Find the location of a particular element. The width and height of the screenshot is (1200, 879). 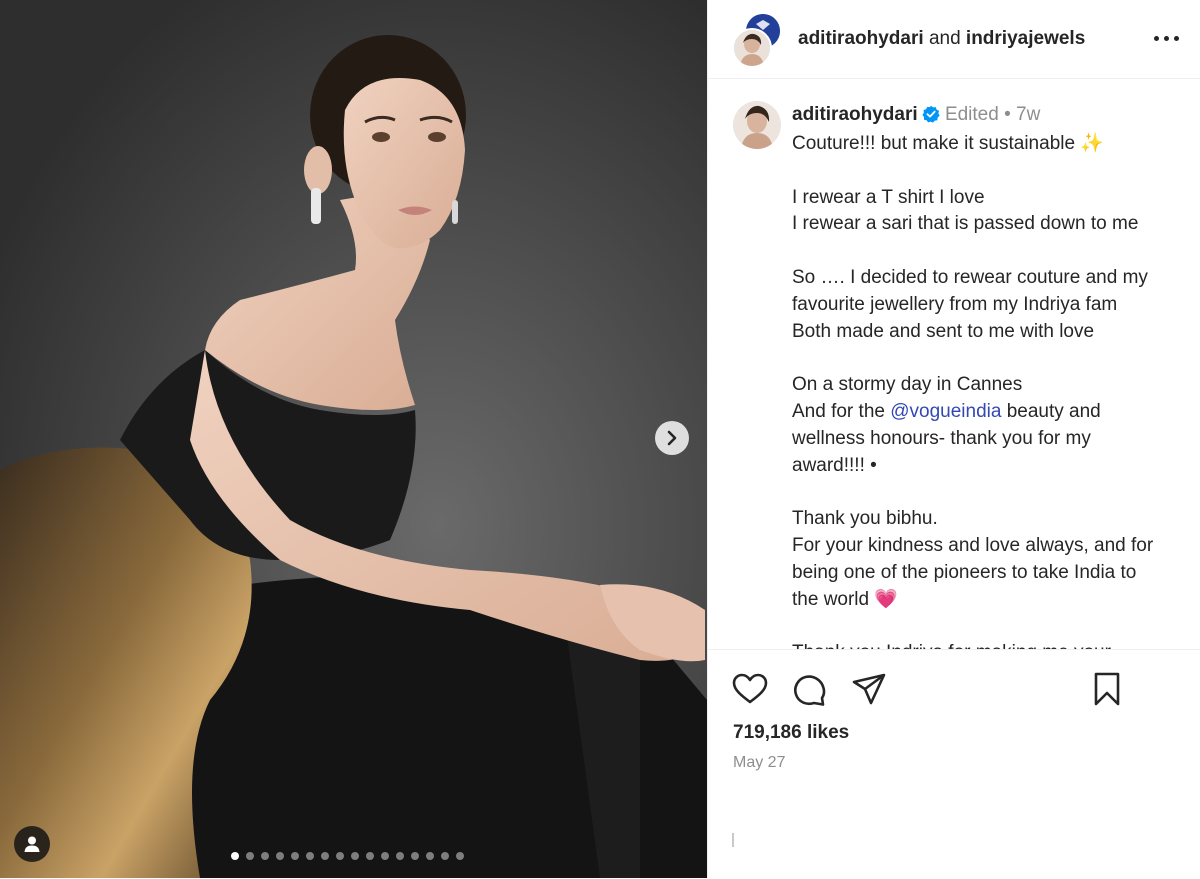

caption-username-link: aditiraohydari is located at coordinates (855, 114).